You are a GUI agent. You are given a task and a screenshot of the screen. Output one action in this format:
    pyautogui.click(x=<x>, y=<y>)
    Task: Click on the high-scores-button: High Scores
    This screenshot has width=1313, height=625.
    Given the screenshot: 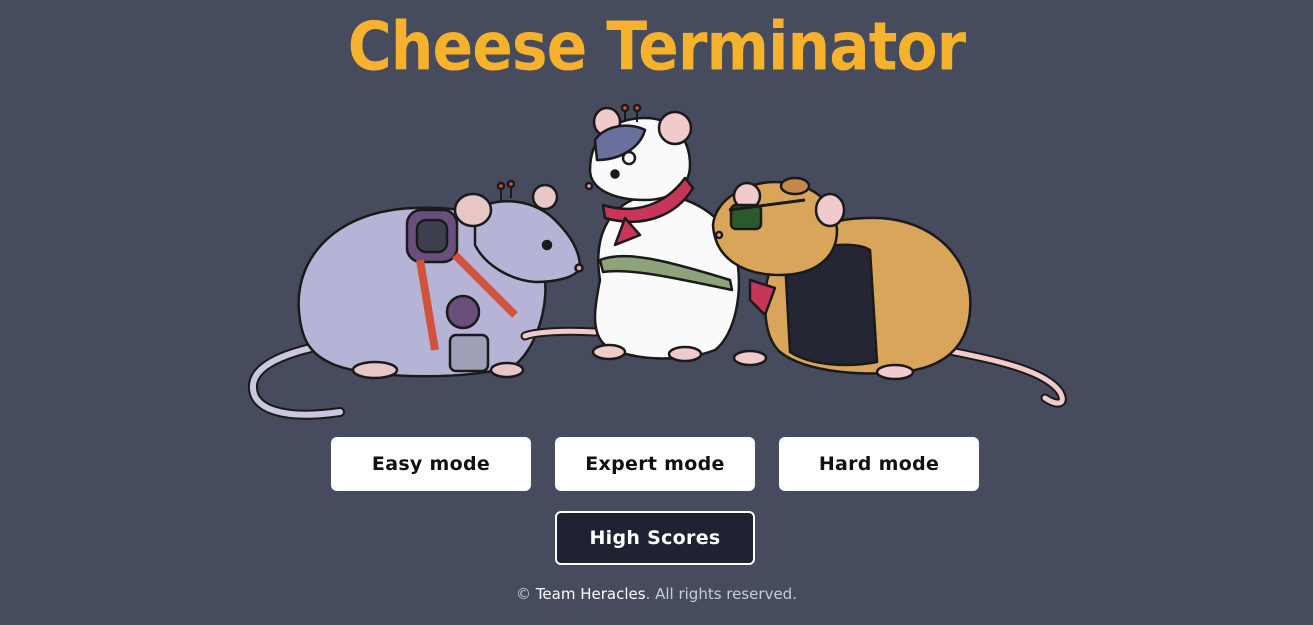 What is the action you would take?
    pyautogui.click(x=655, y=538)
    